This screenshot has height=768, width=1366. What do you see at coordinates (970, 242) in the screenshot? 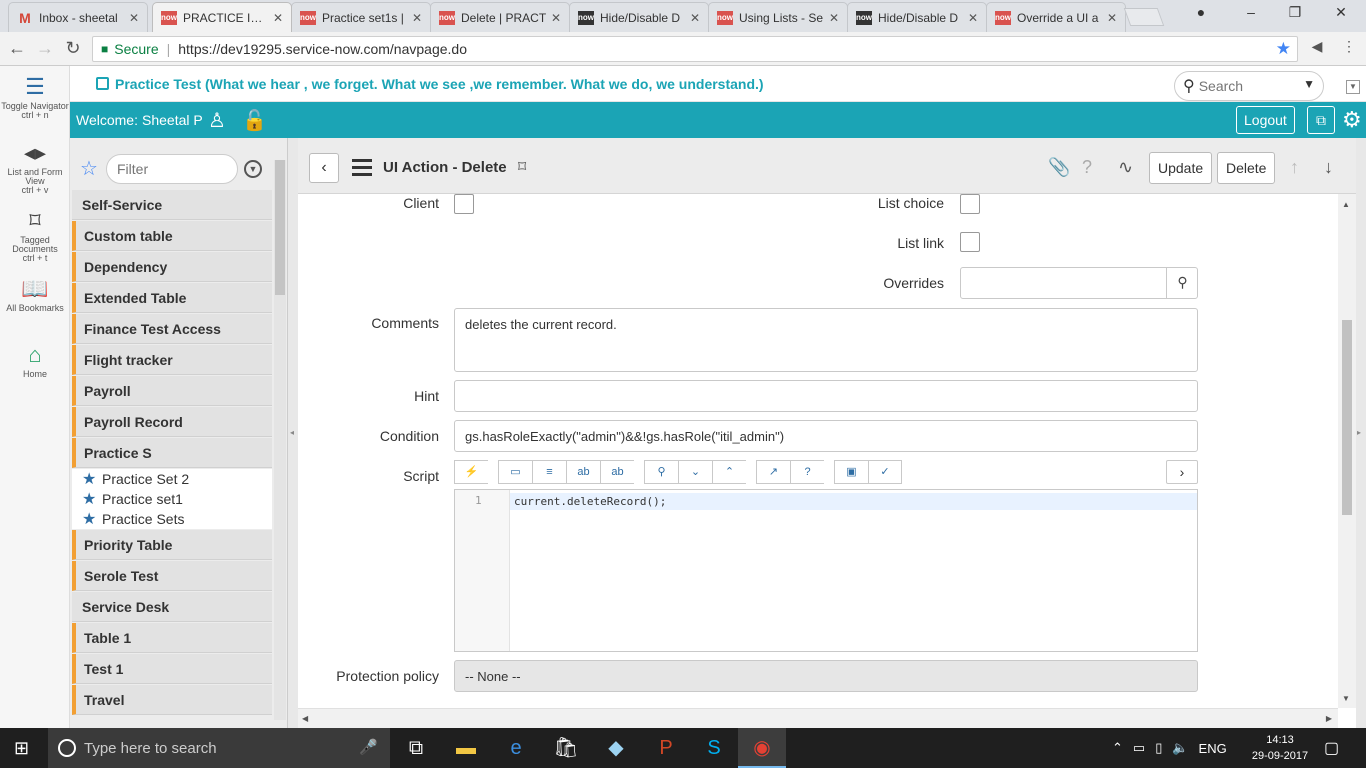
I see `list-link-checkbox` at bounding box center [970, 242].